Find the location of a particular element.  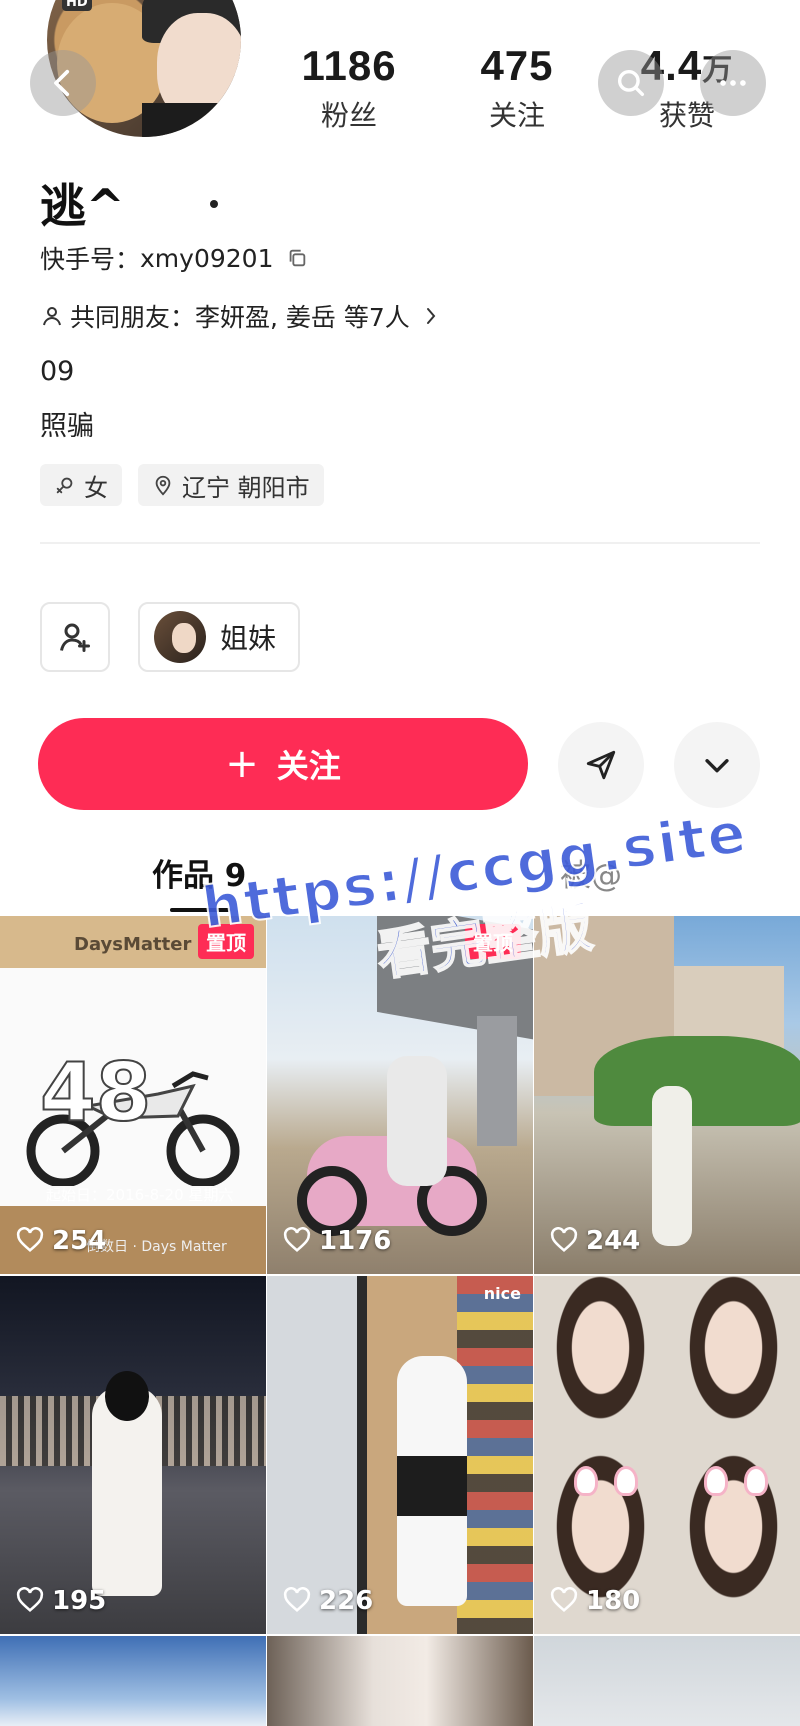

following-count: 475 is located at coordinates (517, 65).